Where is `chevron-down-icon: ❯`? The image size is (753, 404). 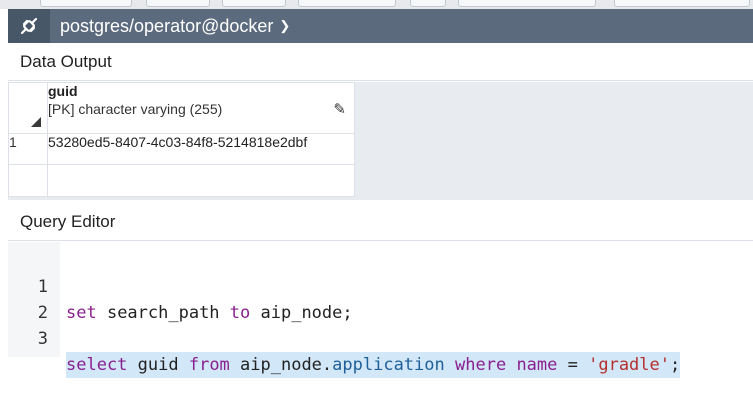
chevron-down-icon: ❯ is located at coordinates (285, 25).